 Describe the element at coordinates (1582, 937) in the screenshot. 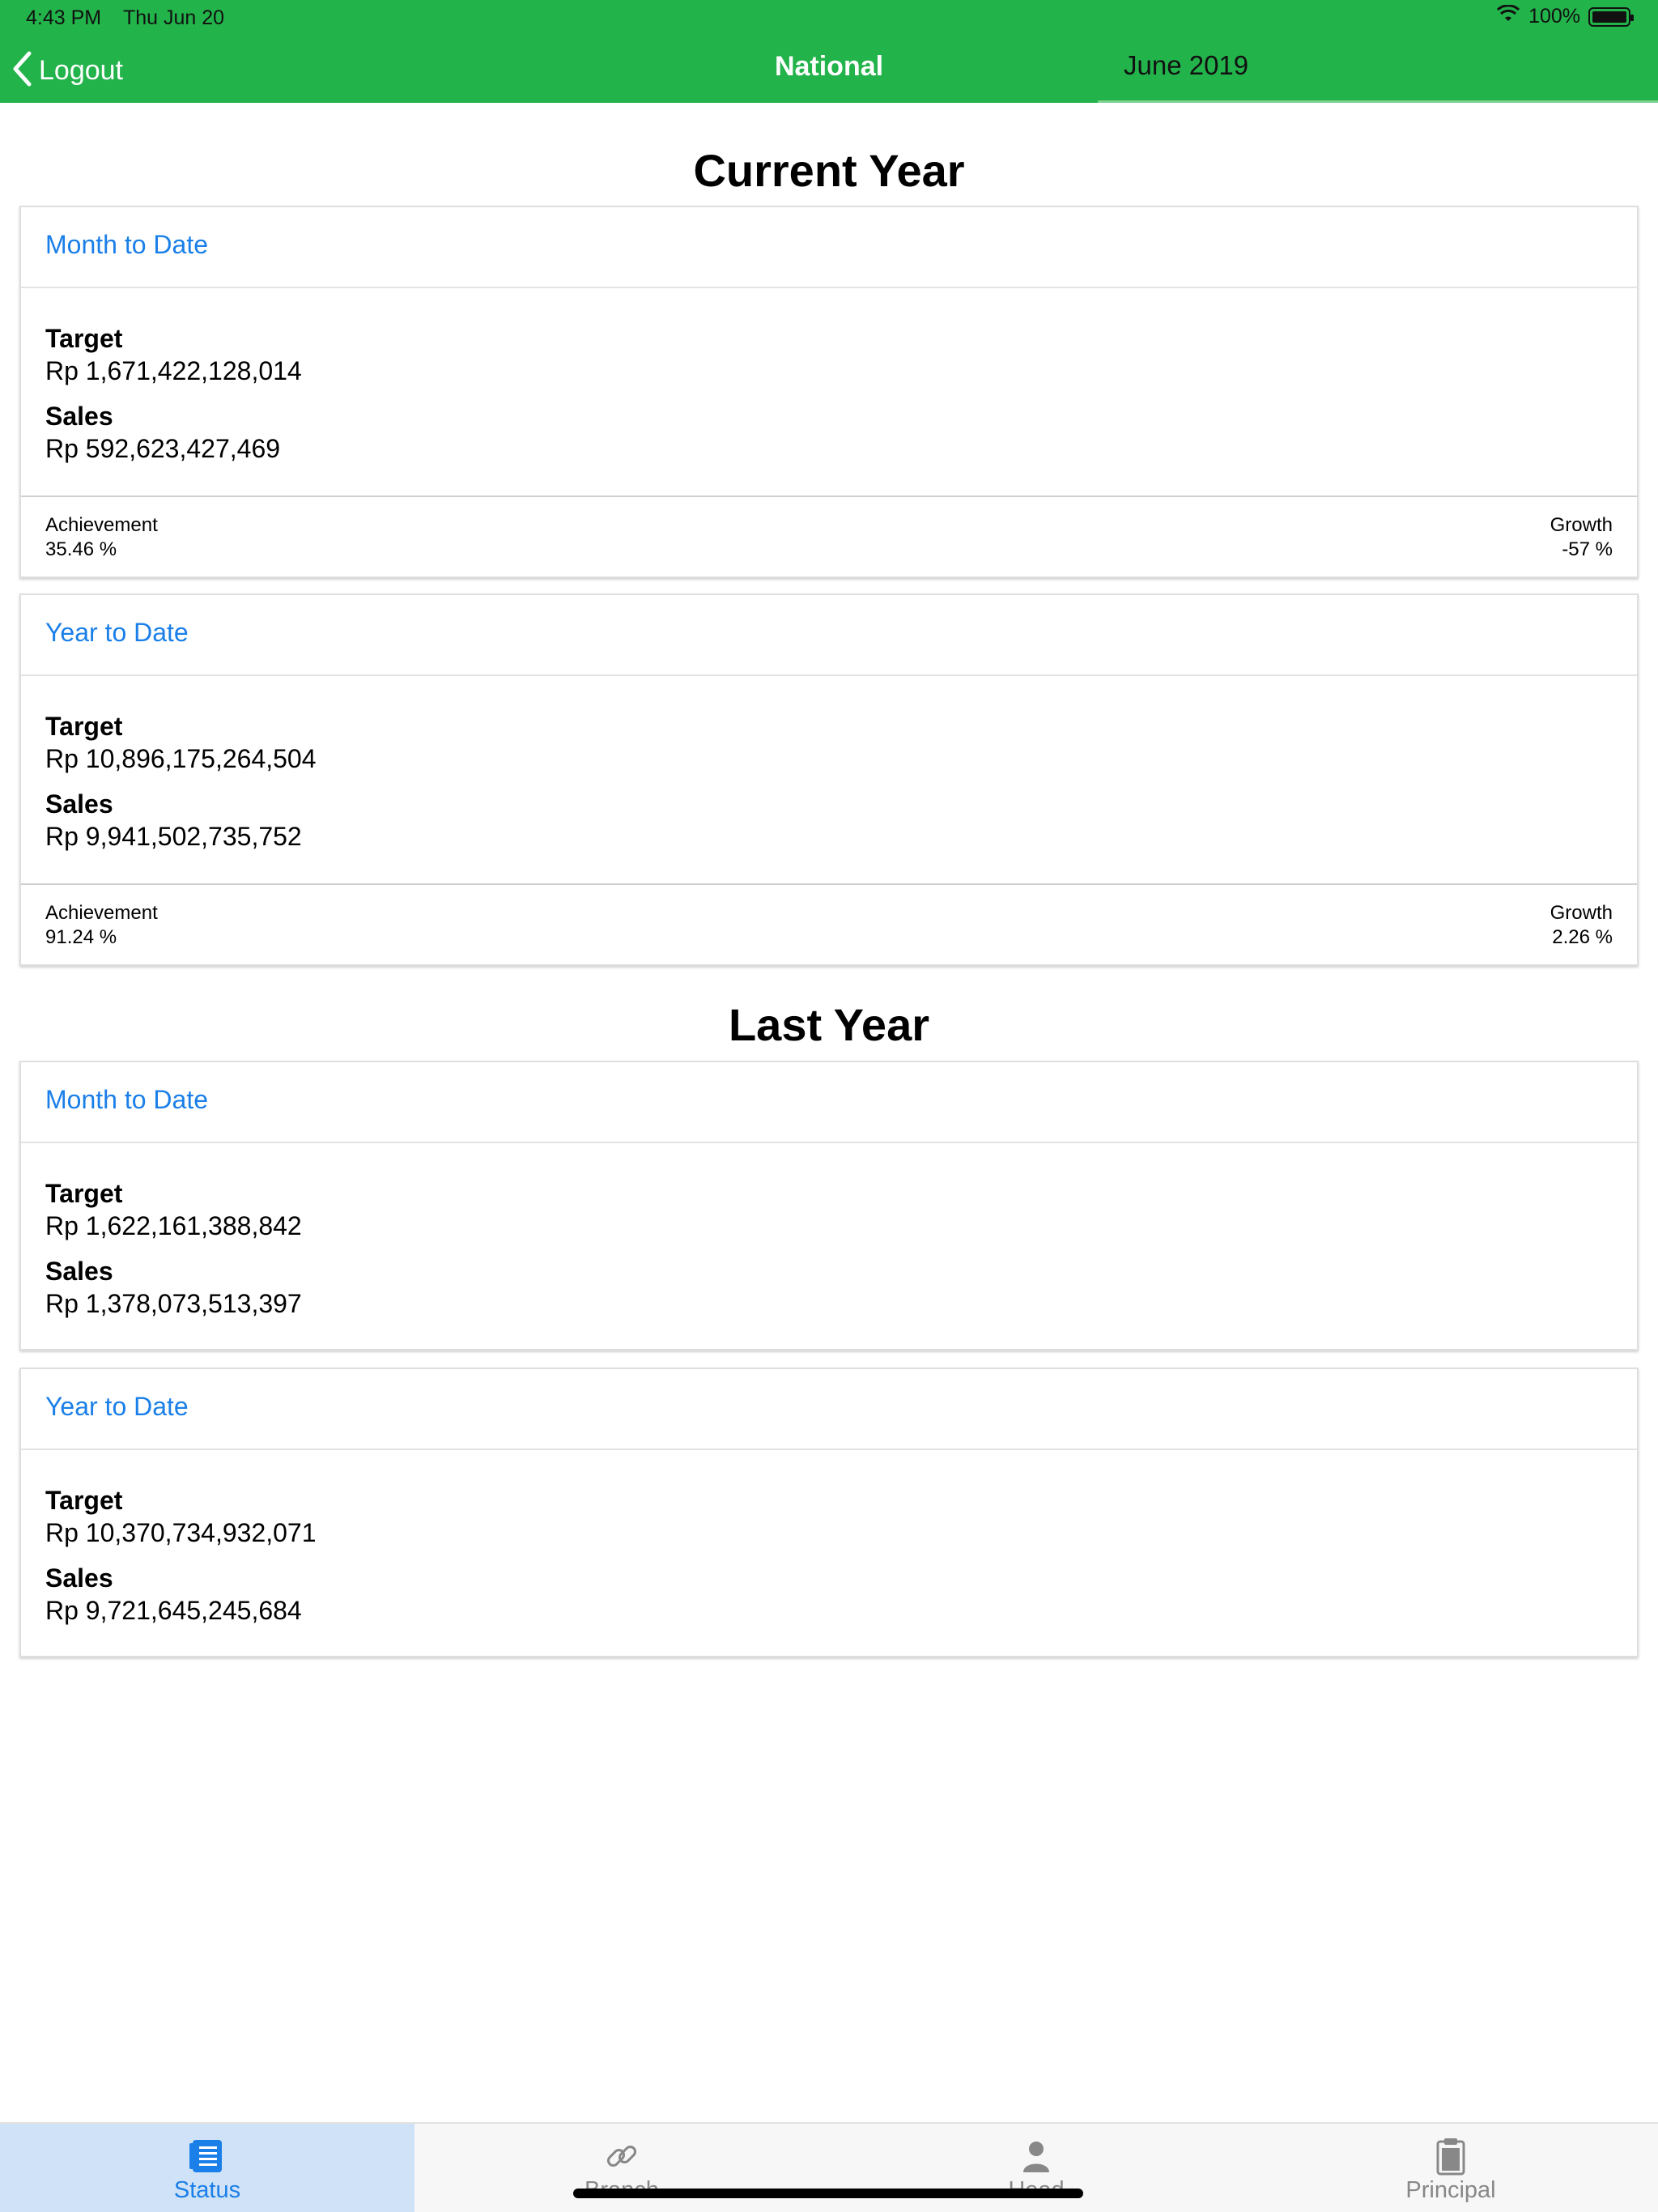

I see `growth-value: 2.26 %` at that location.